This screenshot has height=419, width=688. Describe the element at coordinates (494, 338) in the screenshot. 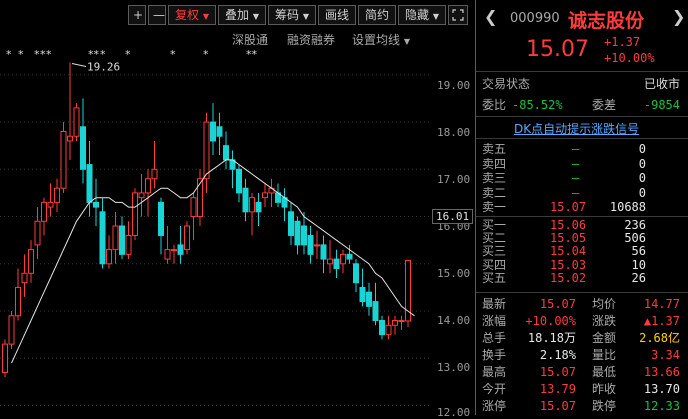

I see `stat-label: 总手` at that location.